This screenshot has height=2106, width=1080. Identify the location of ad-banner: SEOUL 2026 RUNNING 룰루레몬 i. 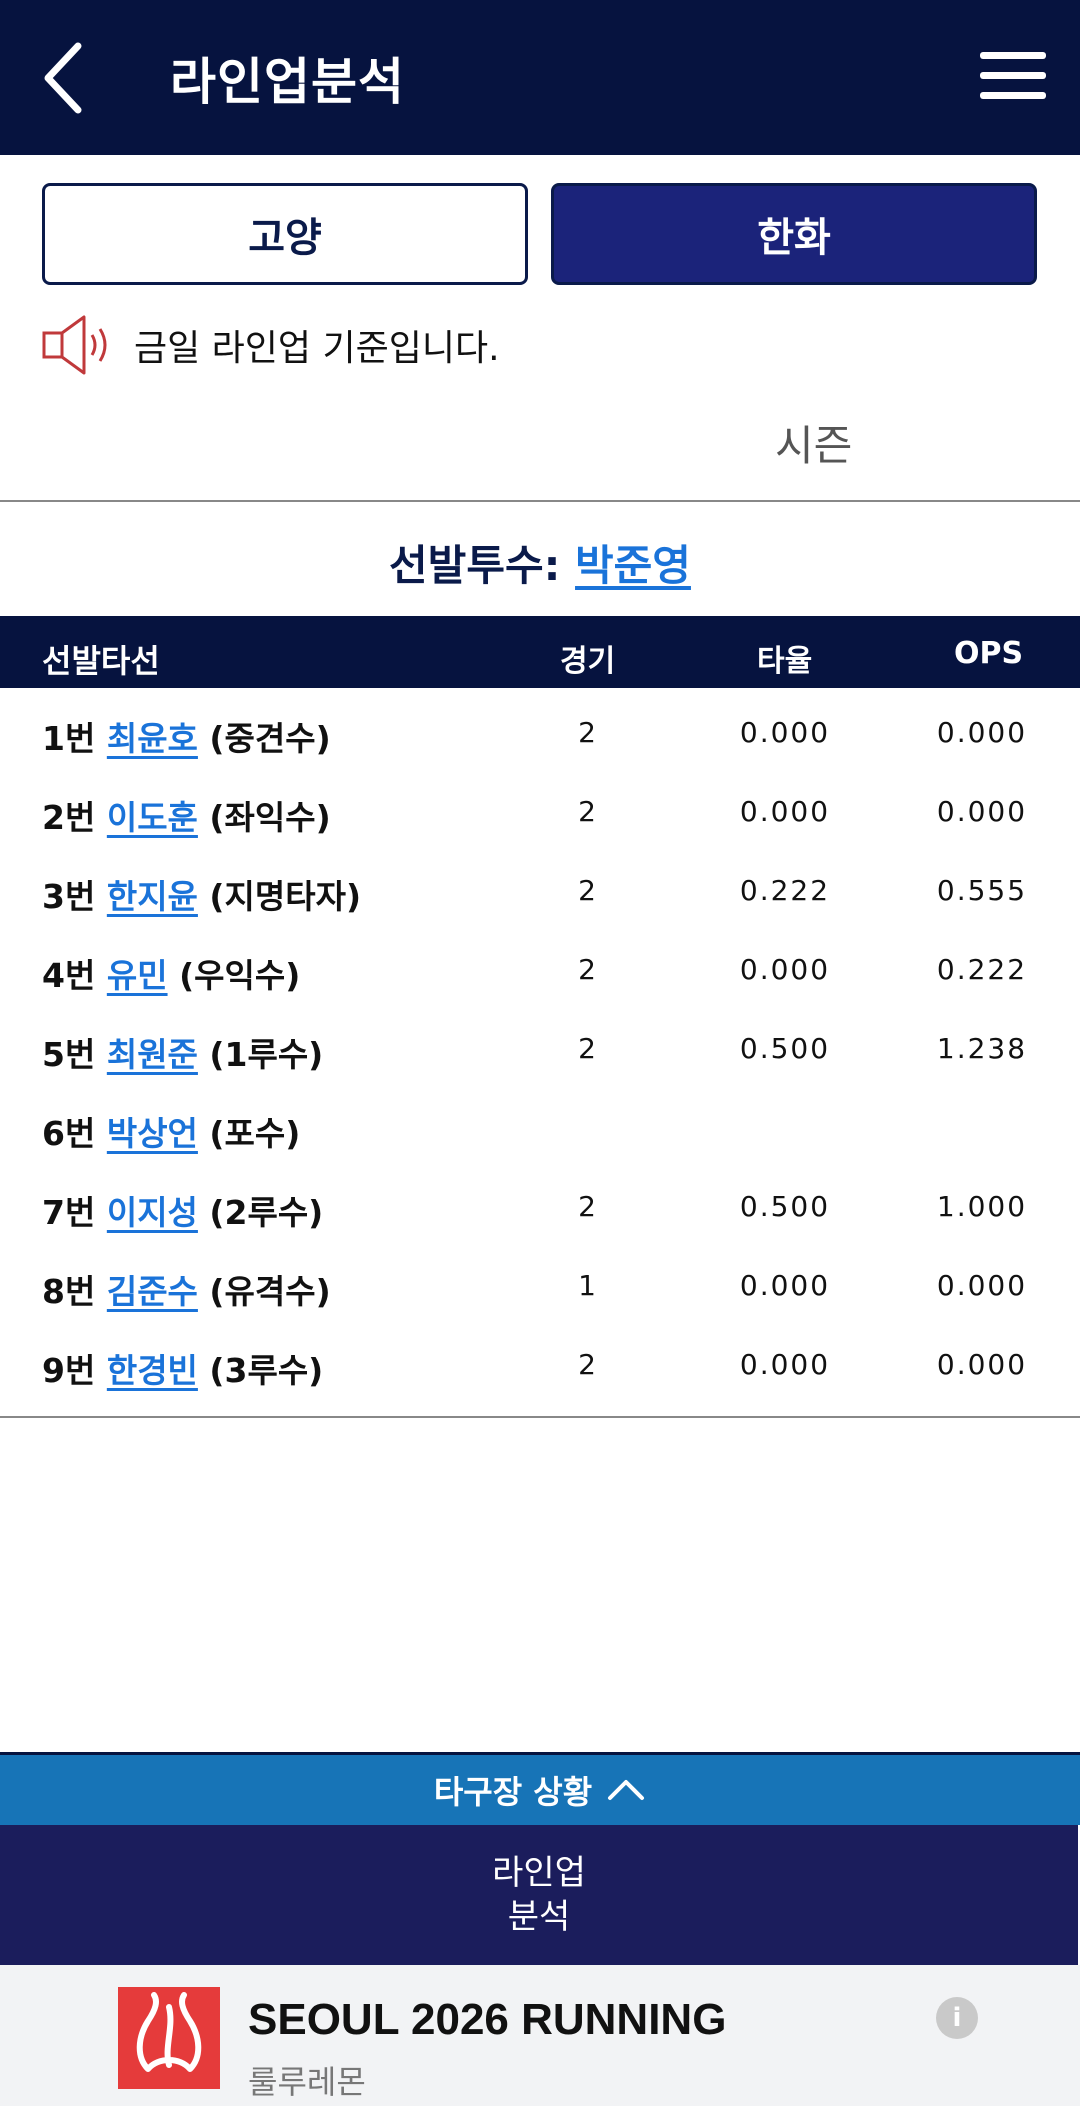
(540, 2035).